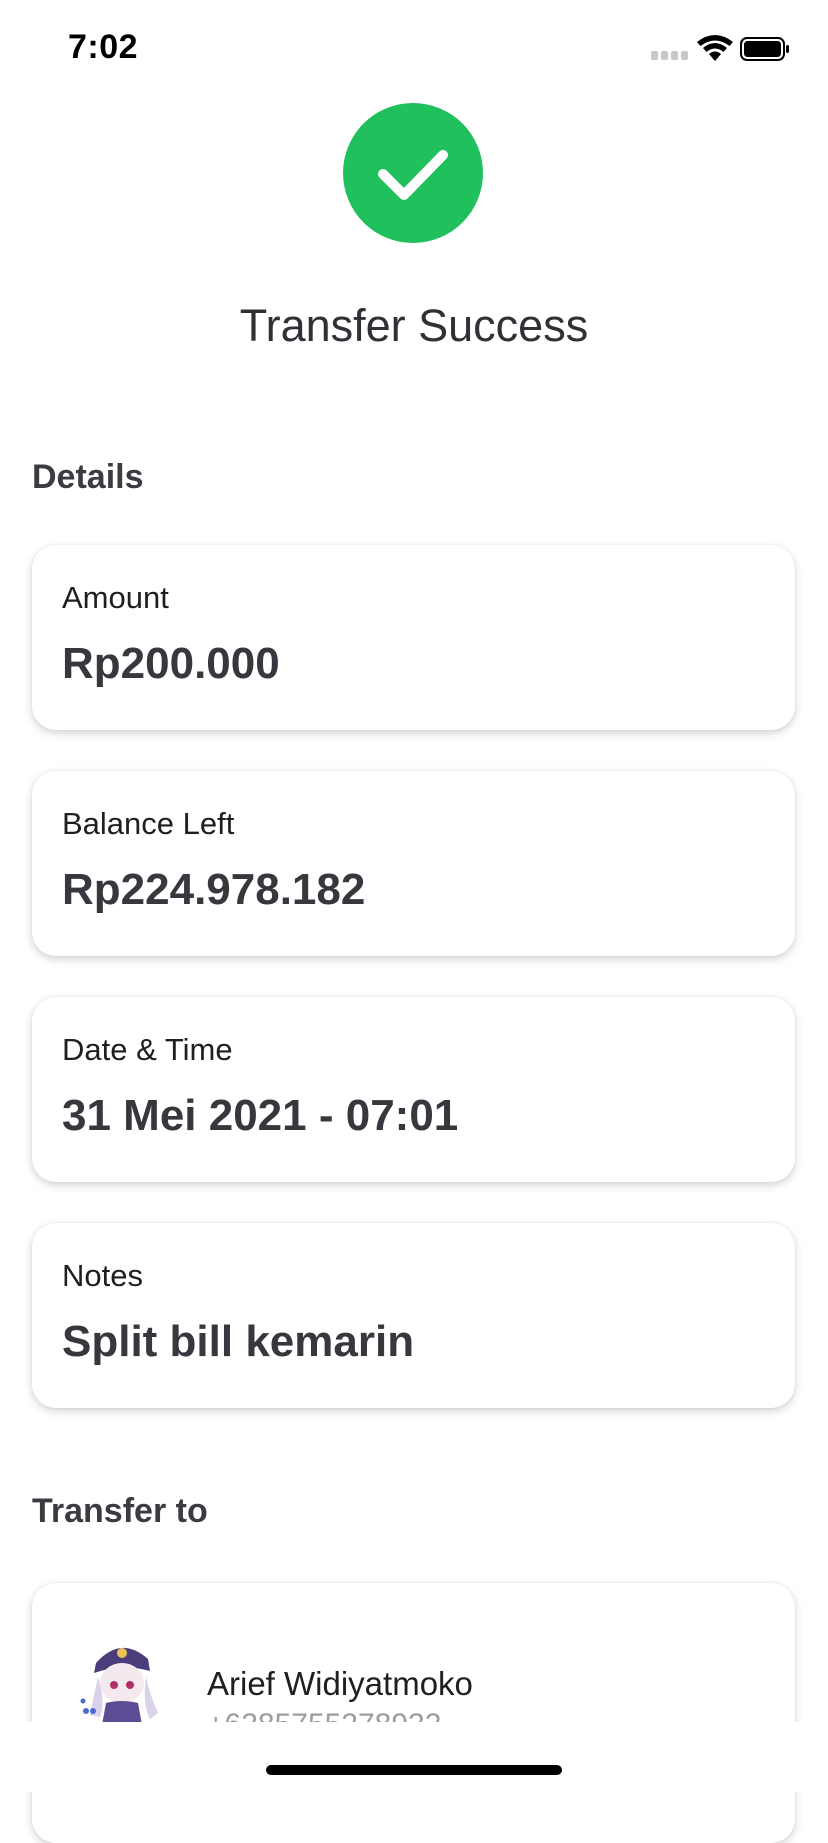  I want to click on status-bar: 7:02, so click(414, 50).